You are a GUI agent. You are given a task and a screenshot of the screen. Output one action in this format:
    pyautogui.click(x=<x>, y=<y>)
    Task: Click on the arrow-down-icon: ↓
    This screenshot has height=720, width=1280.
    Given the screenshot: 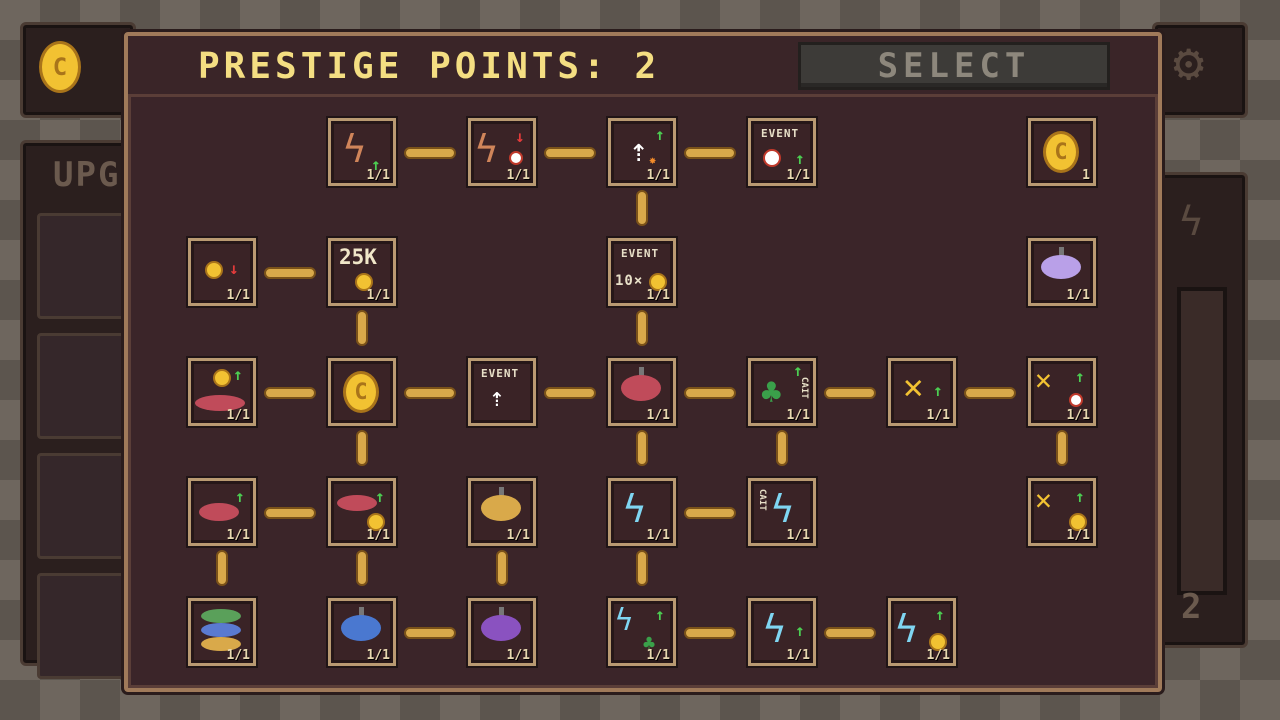 What is the action you would take?
    pyautogui.click(x=520, y=136)
    